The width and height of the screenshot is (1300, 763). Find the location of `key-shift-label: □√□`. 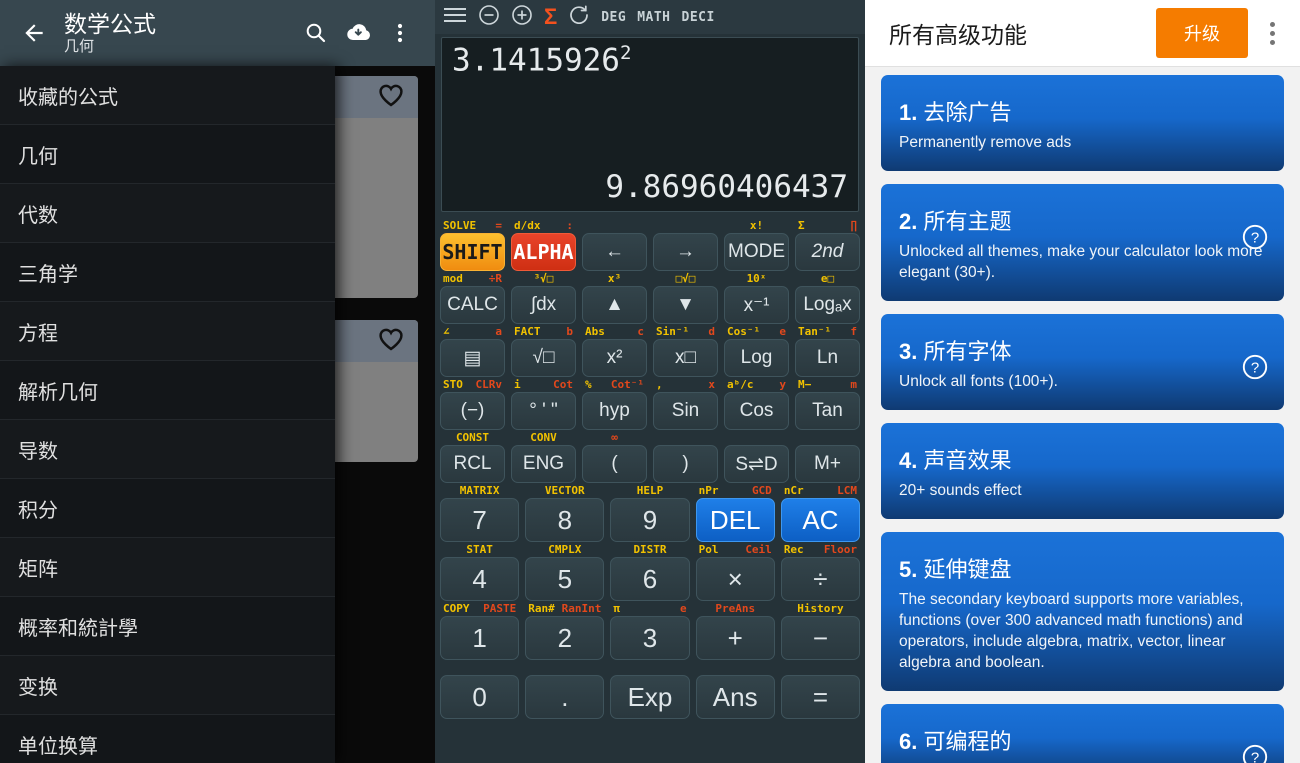

key-shift-label: □√□ is located at coordinates (685, 278).